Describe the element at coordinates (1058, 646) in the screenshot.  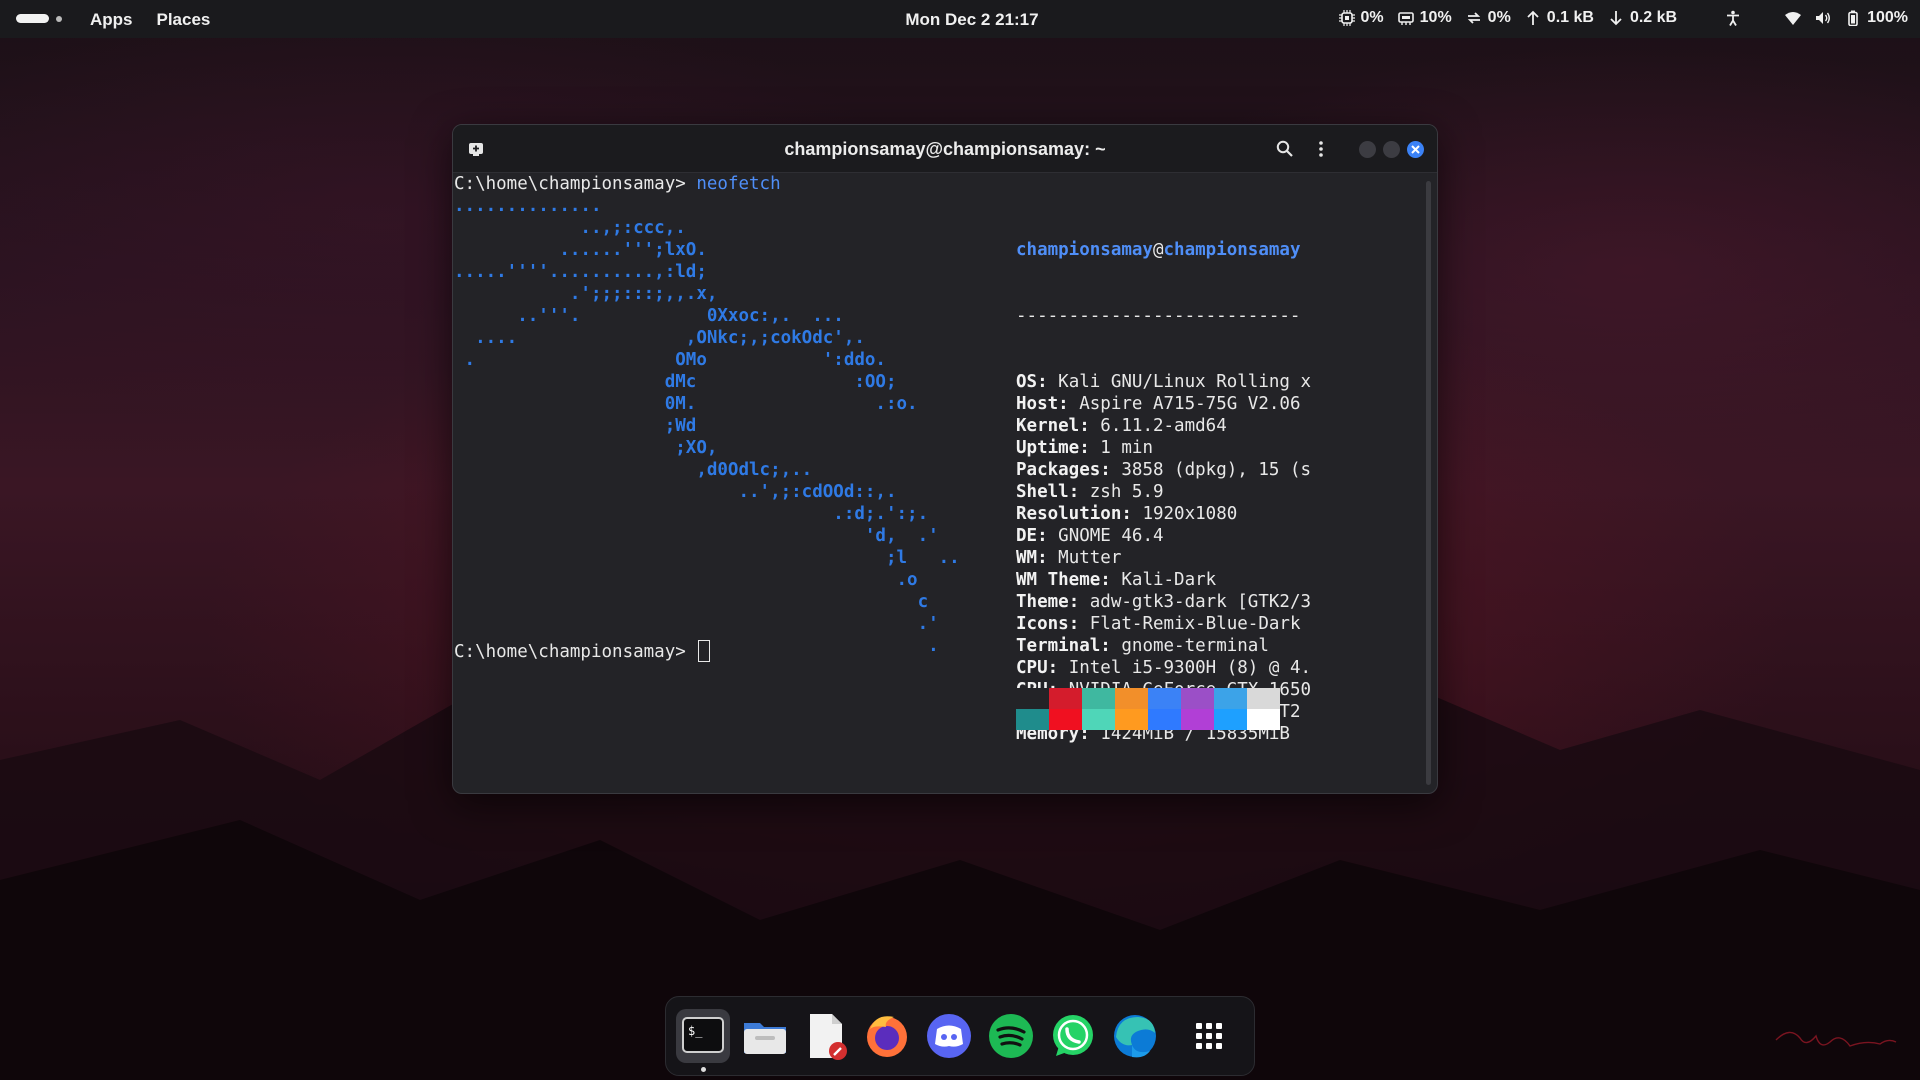
I see `info-key: Terminal` at that location.